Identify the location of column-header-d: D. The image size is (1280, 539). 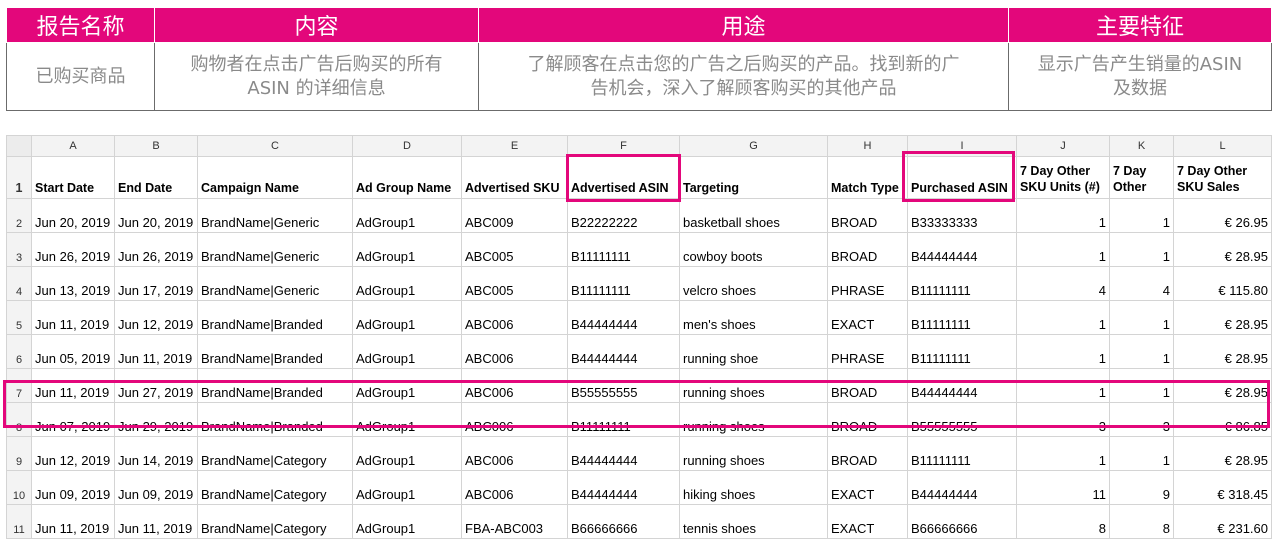
(407, 146).